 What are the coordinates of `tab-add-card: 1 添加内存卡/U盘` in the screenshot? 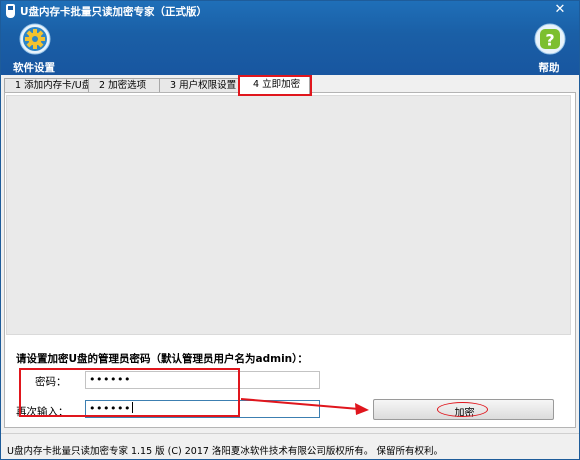 It's located at (47, 85).